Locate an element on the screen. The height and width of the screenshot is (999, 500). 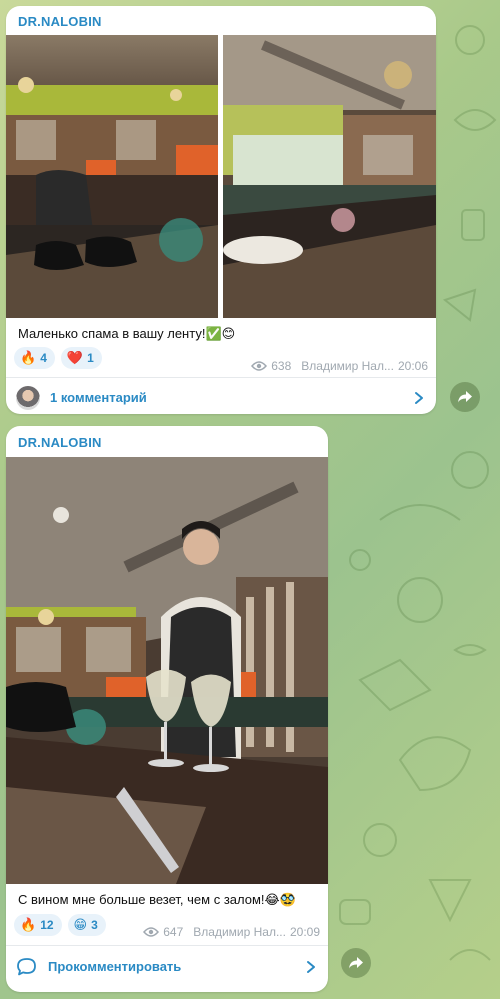
reaction-count: 12 is located at coordinates (47, 925).